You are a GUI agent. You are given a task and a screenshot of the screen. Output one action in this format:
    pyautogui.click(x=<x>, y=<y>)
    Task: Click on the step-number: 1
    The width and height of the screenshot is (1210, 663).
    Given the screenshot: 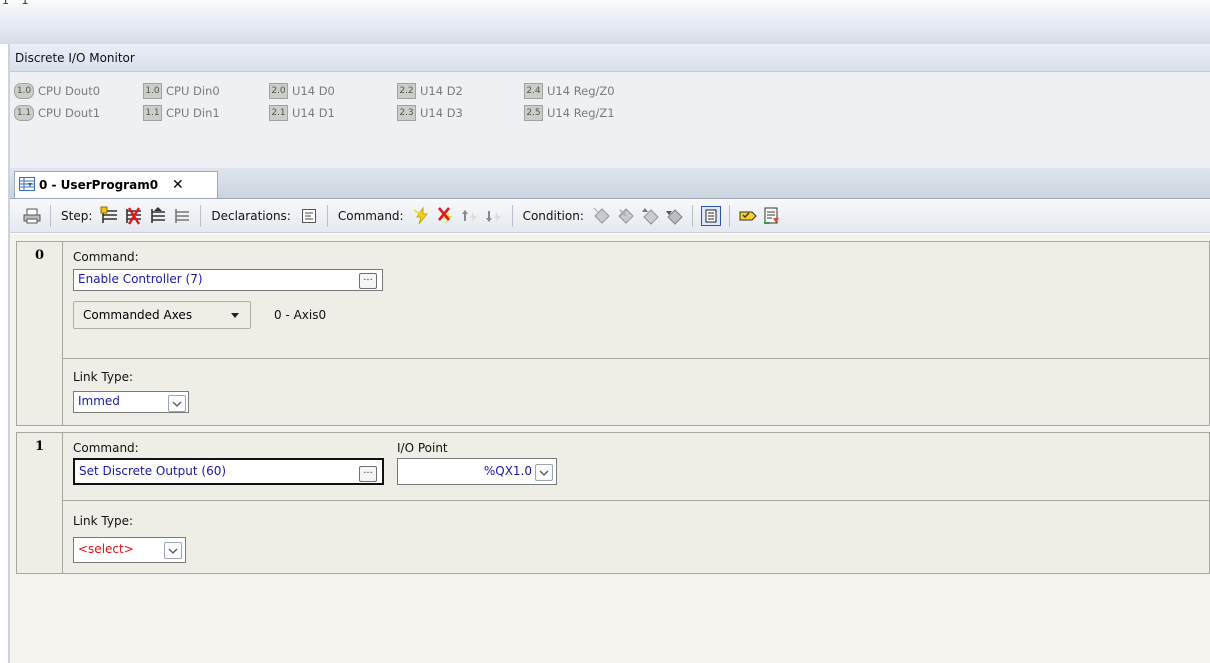 What is the action you would take?
    pyautogui.click(x=40, y=503)
    